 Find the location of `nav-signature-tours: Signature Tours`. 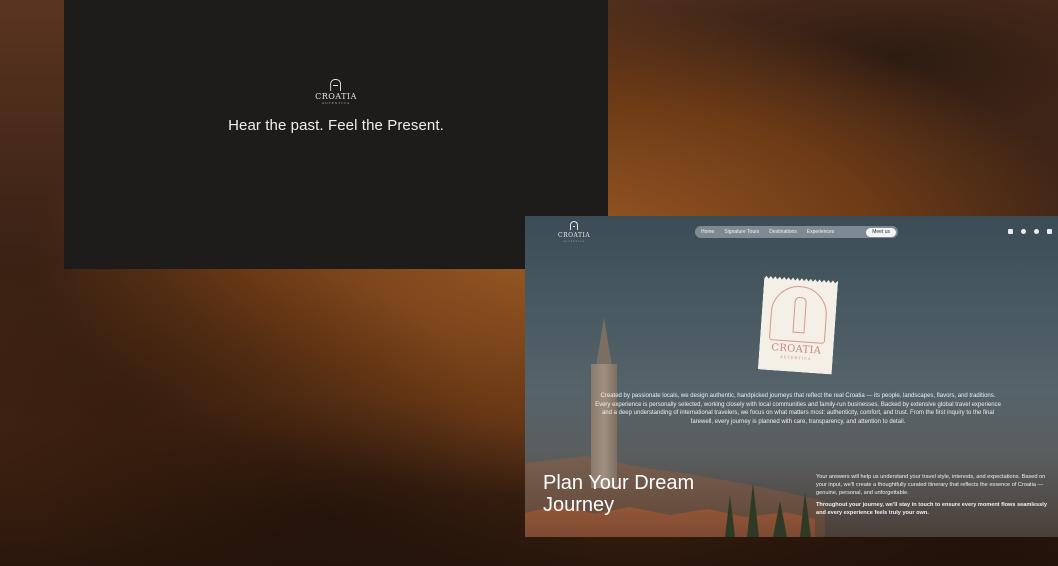

nav-signature-tours: Signature Tours is located at coordinates (741, 232).